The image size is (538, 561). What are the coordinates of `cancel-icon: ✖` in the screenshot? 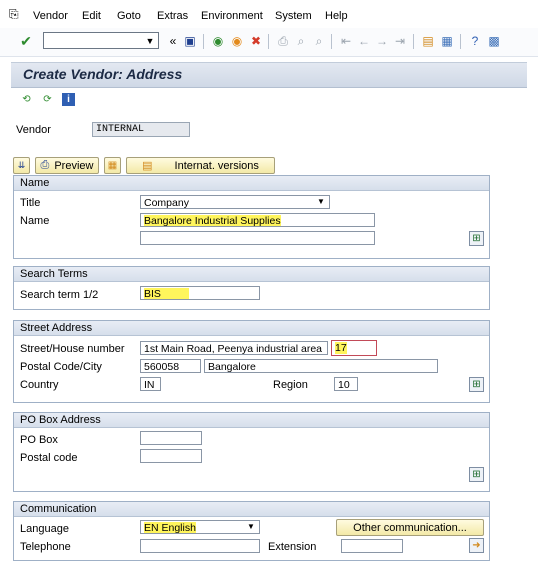 It's located at (256, 41).